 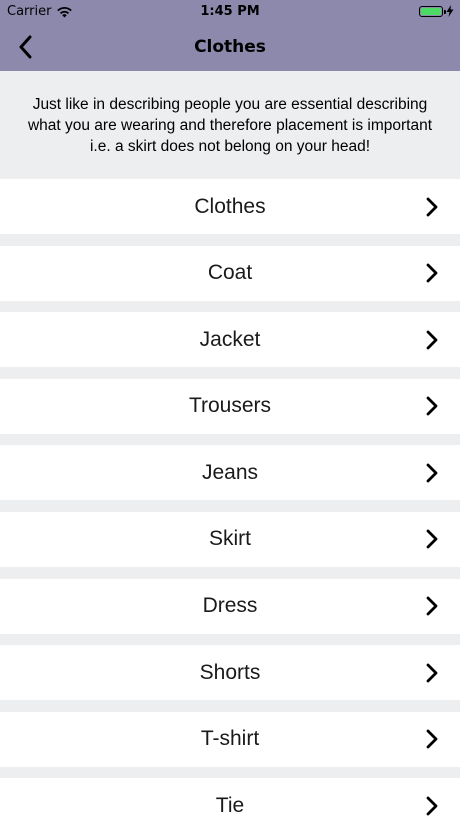 I want to click on list-item: Shorts, so click(x=230, y=673).